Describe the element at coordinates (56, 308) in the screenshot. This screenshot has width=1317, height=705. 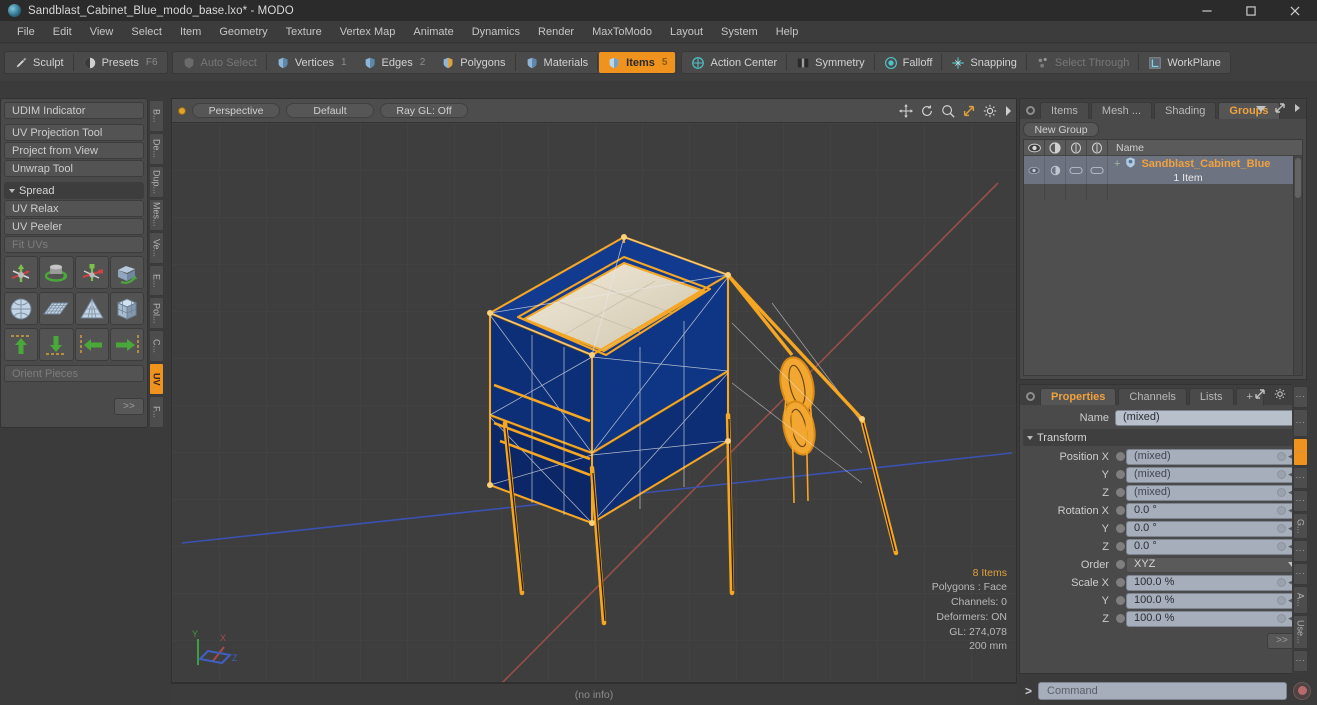
I see `uv-grid-map-icon` at that location.